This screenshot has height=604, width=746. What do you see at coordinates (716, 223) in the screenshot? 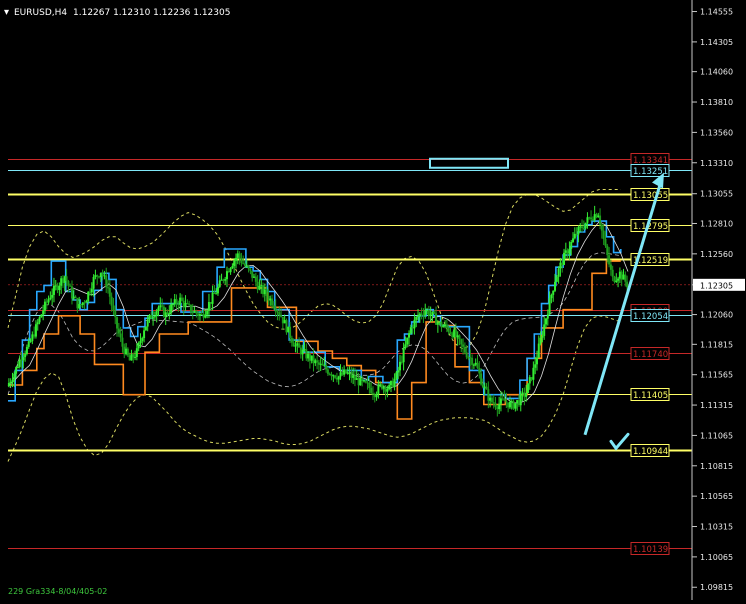
I see `y-tick-label: 1.12810` at bounding box center [716, 223].